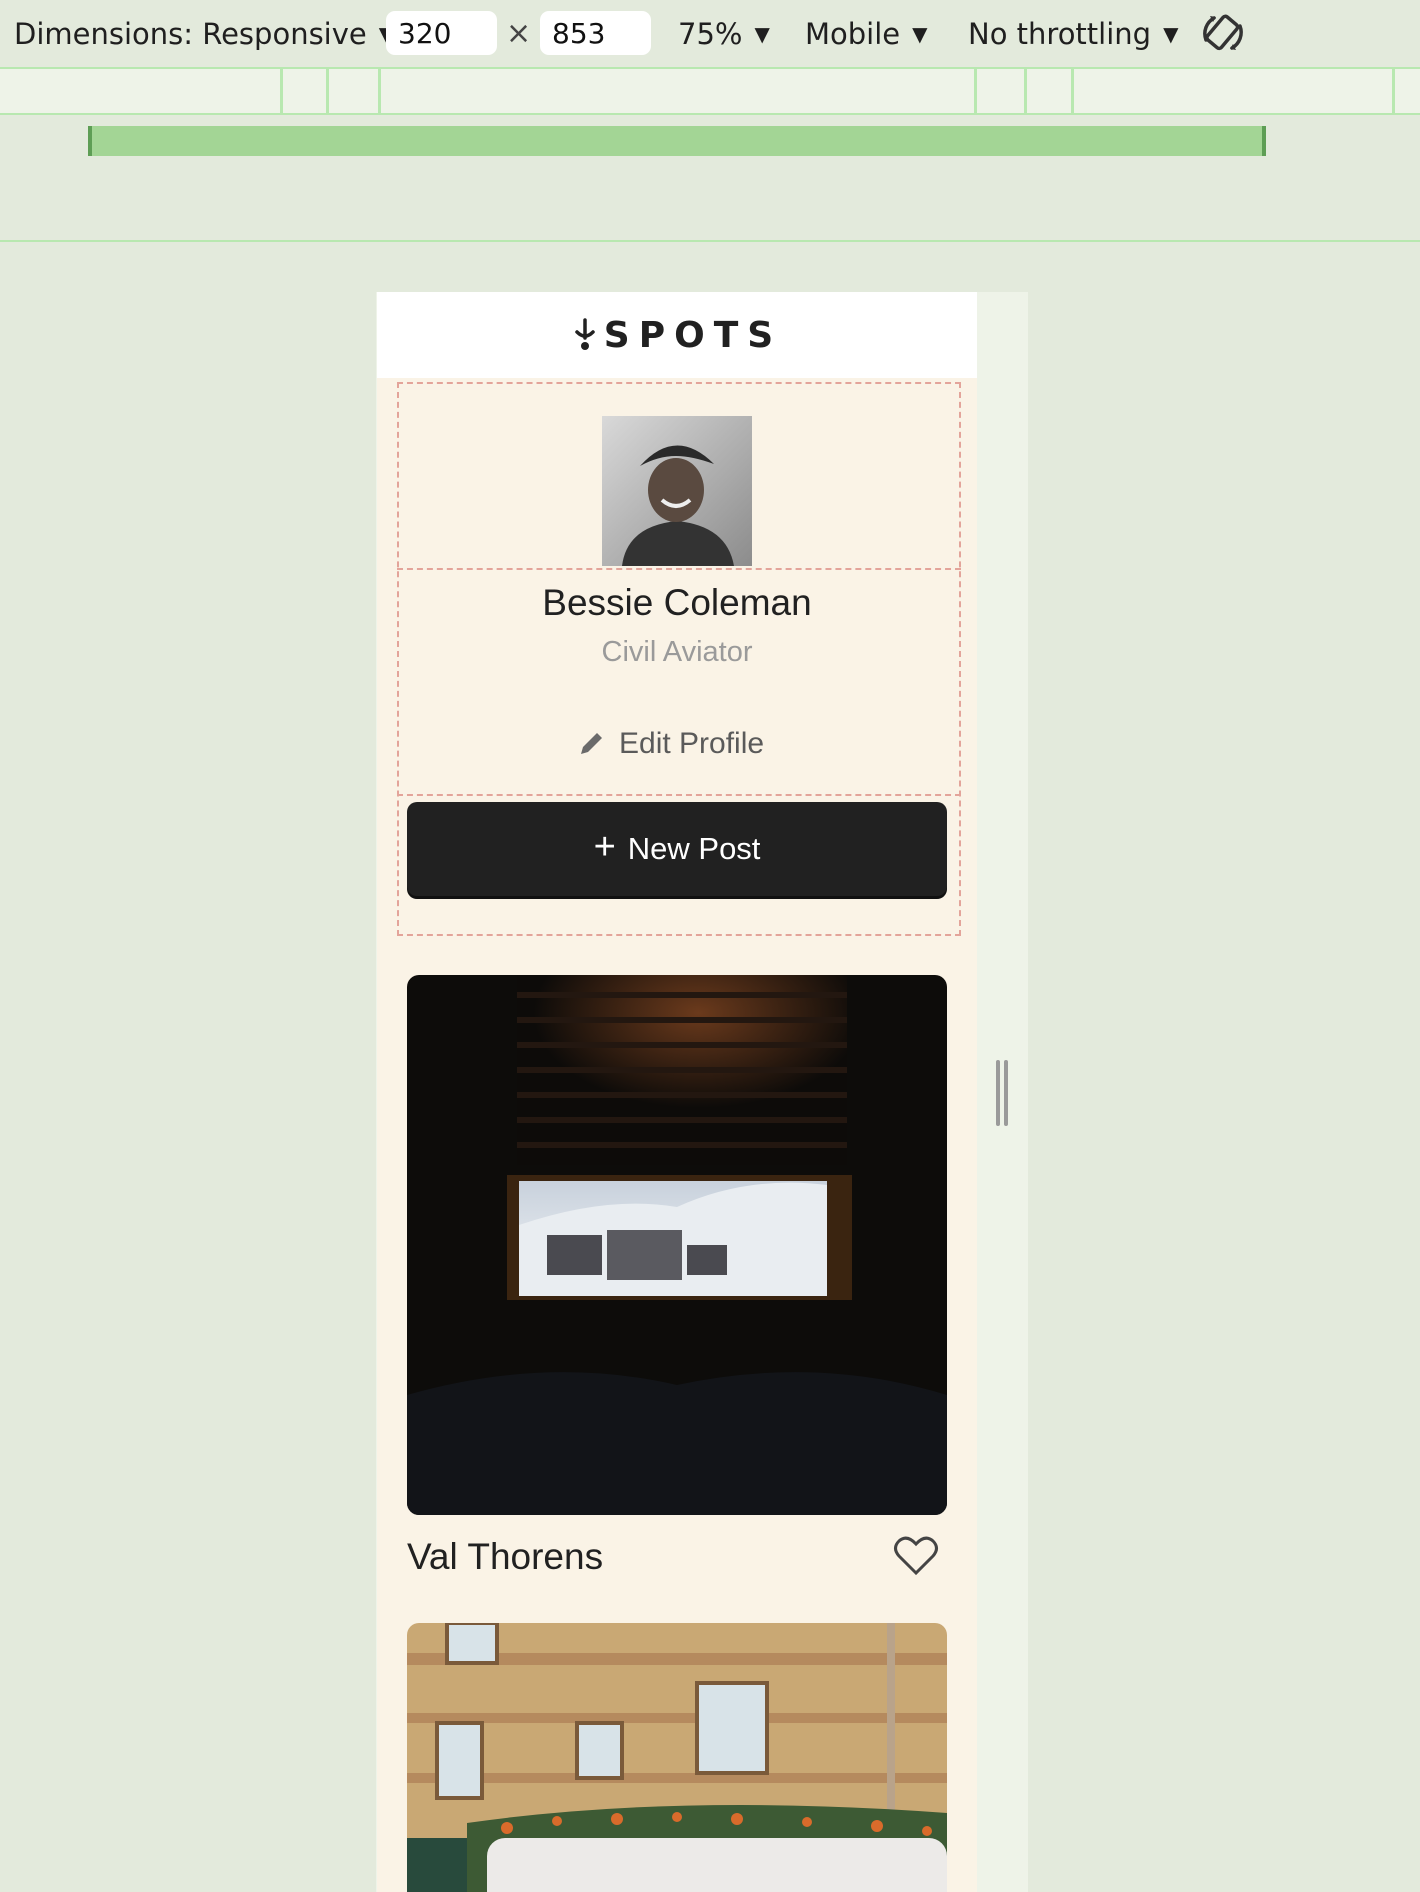 The image size is (1420, 1892). I want to click on dimensions-dropdown: Dimensions: Responsive ▼, so click(204, 34).